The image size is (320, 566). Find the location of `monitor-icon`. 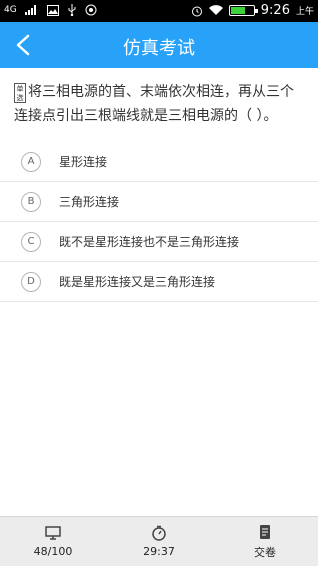

monitor-icon is located at coordinates (53, 533).